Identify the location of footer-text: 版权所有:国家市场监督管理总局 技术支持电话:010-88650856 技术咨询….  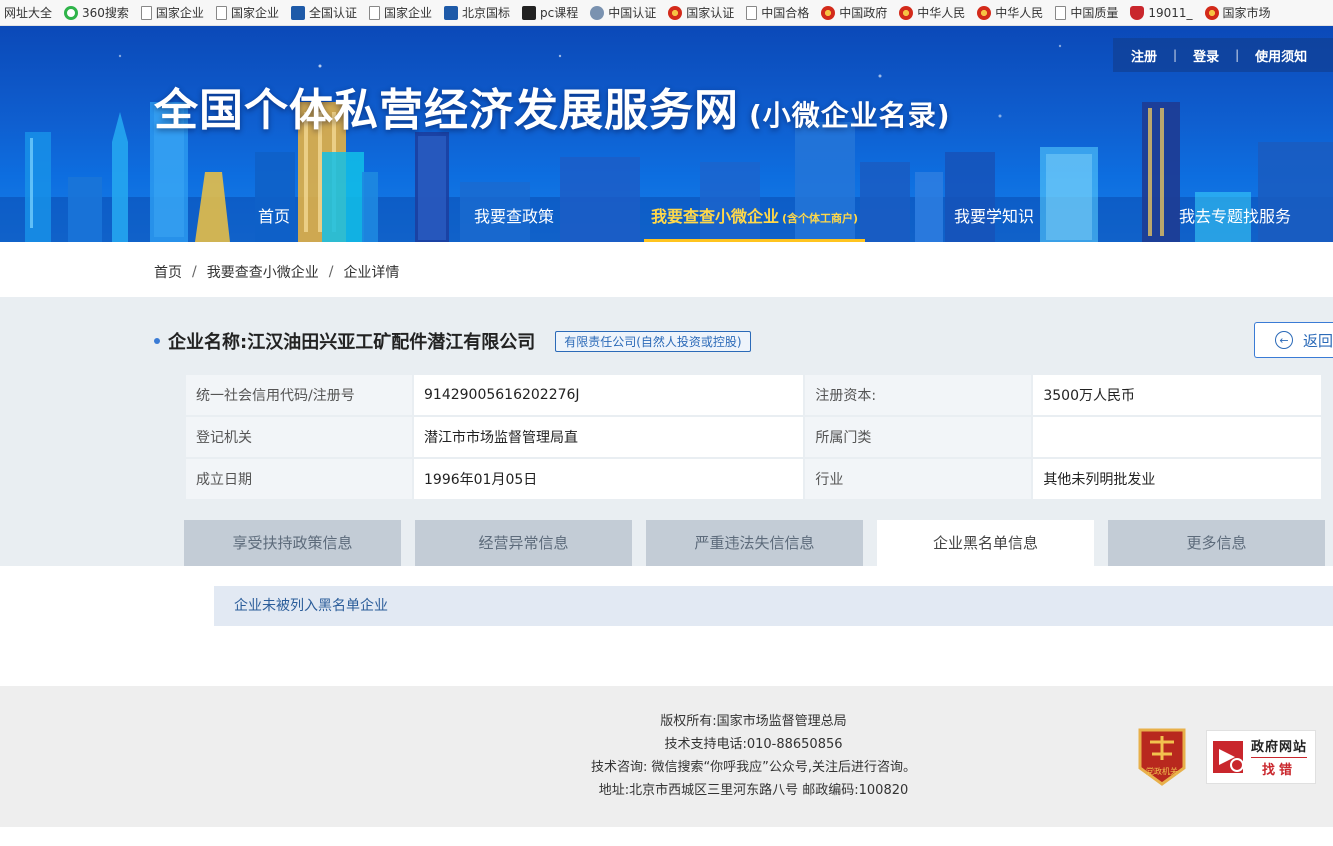
(666, 756).